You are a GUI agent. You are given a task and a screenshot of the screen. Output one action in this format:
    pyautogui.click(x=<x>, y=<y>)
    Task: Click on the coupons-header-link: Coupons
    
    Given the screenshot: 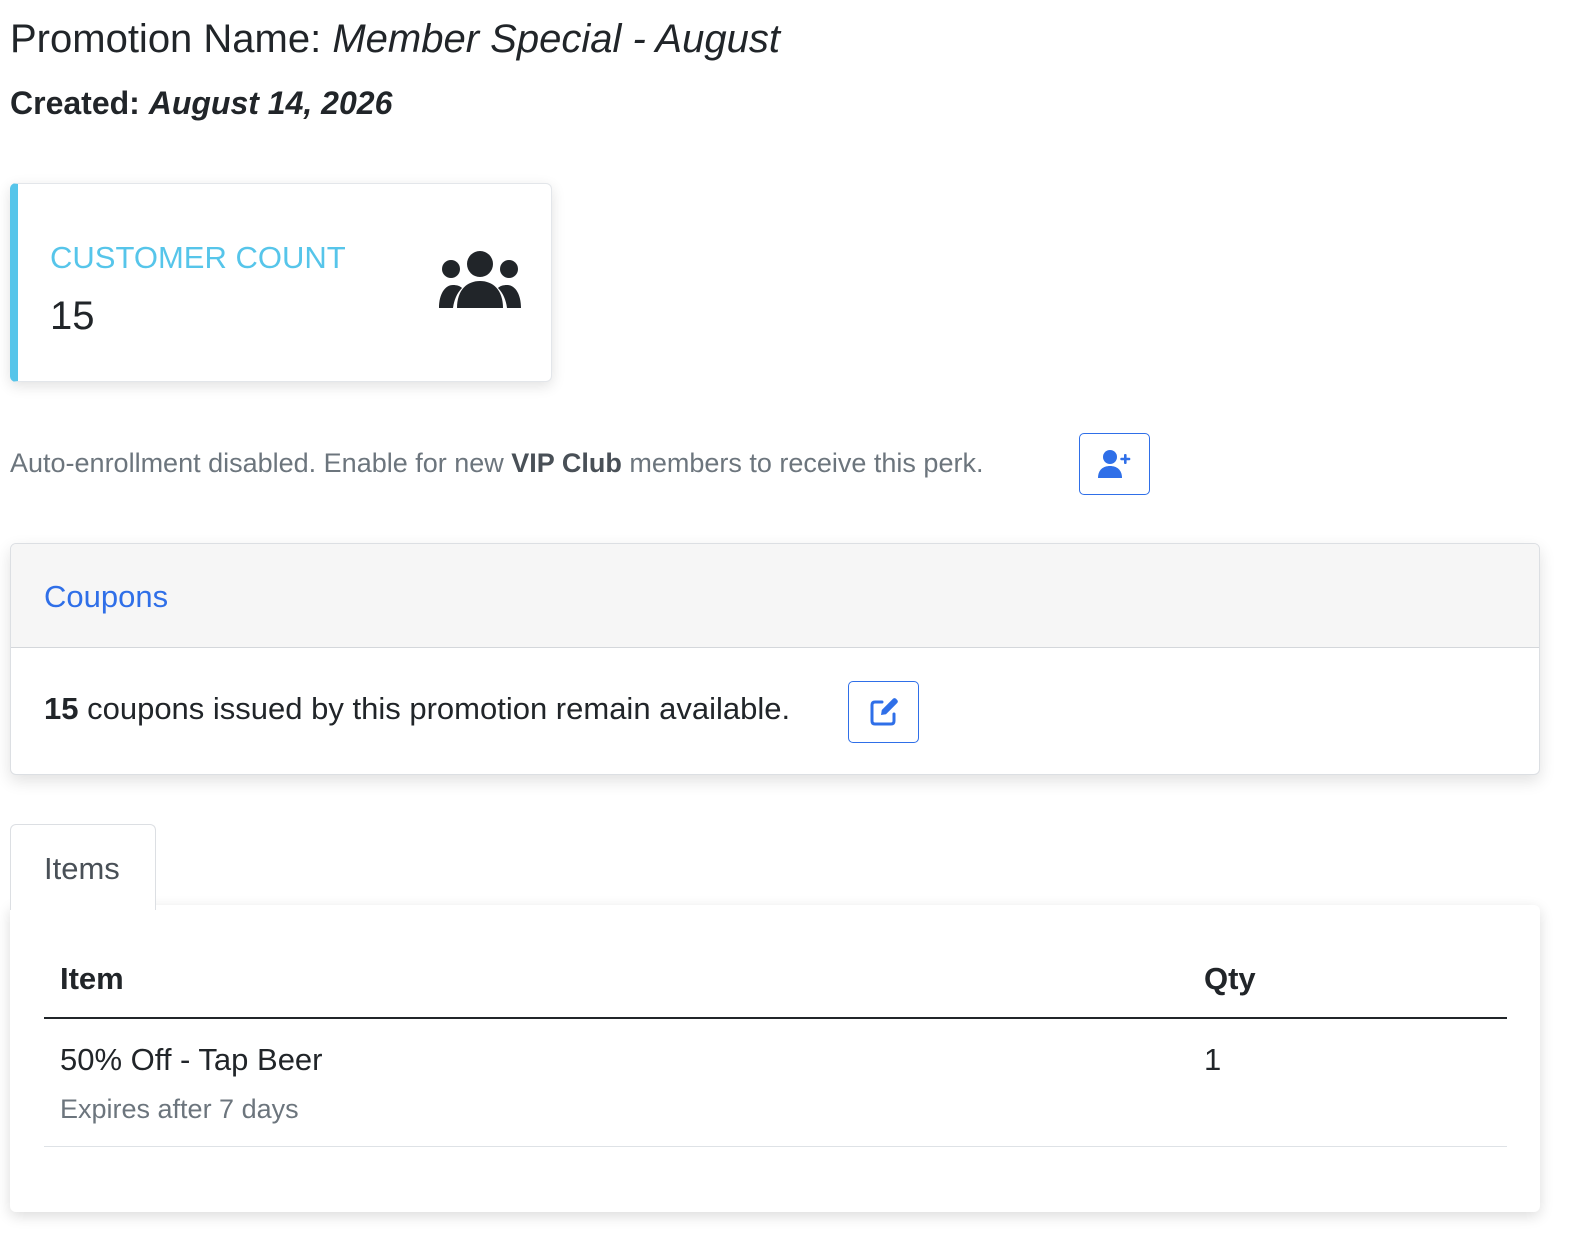 What is the action you would take?
    pyautogui.click(x=106, y=597)
    